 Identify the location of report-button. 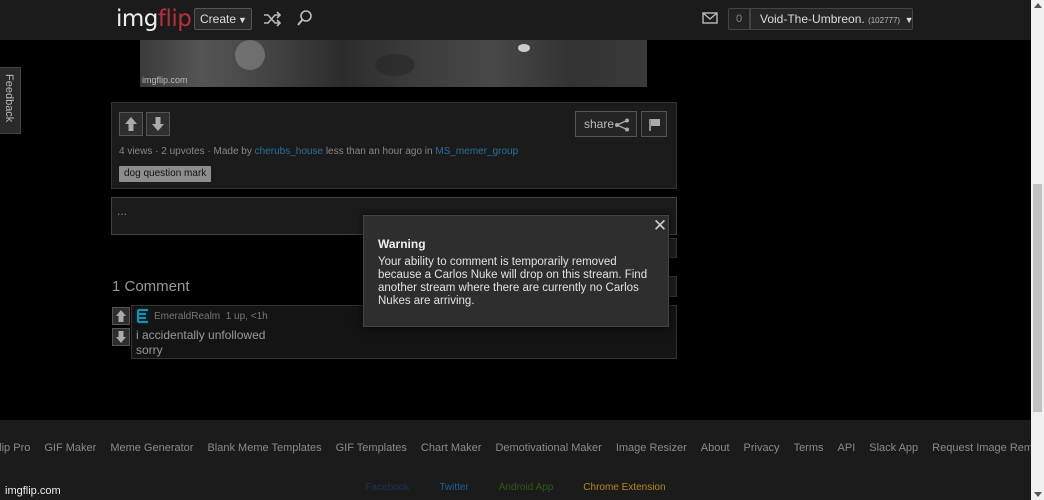
(654, 124).